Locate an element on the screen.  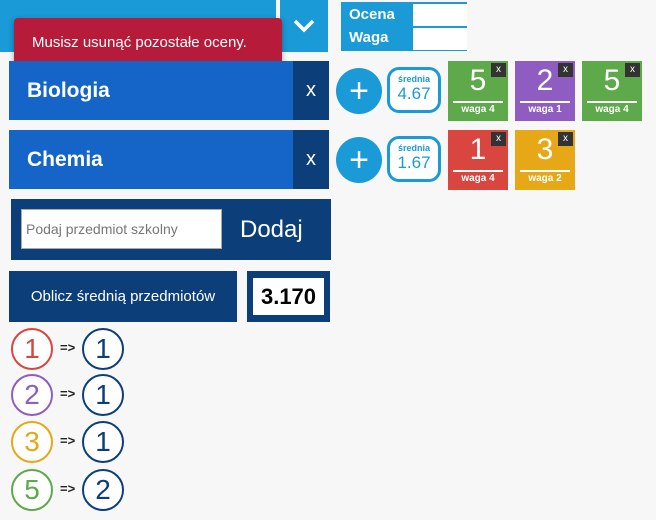
subject-name: Biologia is located at coordinates (68, 90).